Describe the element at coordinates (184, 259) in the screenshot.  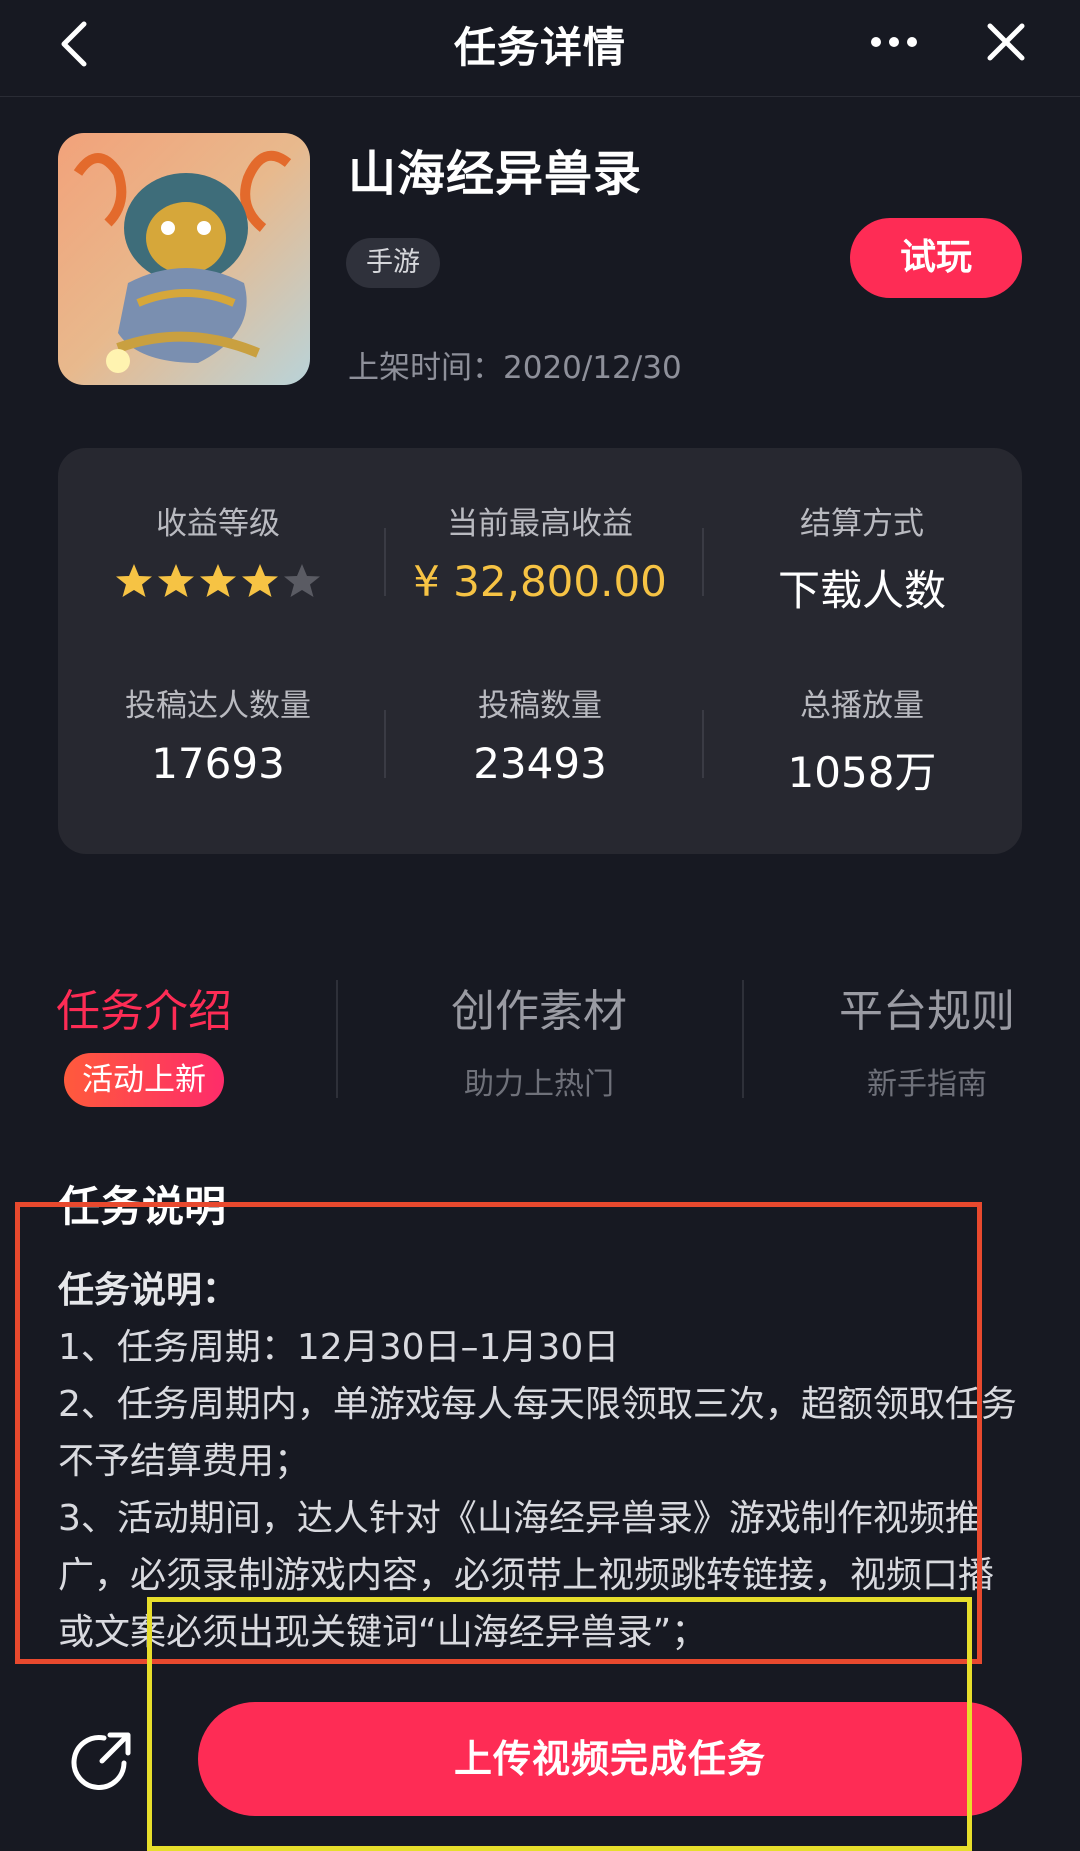
I see `app-icon-image` at that location.